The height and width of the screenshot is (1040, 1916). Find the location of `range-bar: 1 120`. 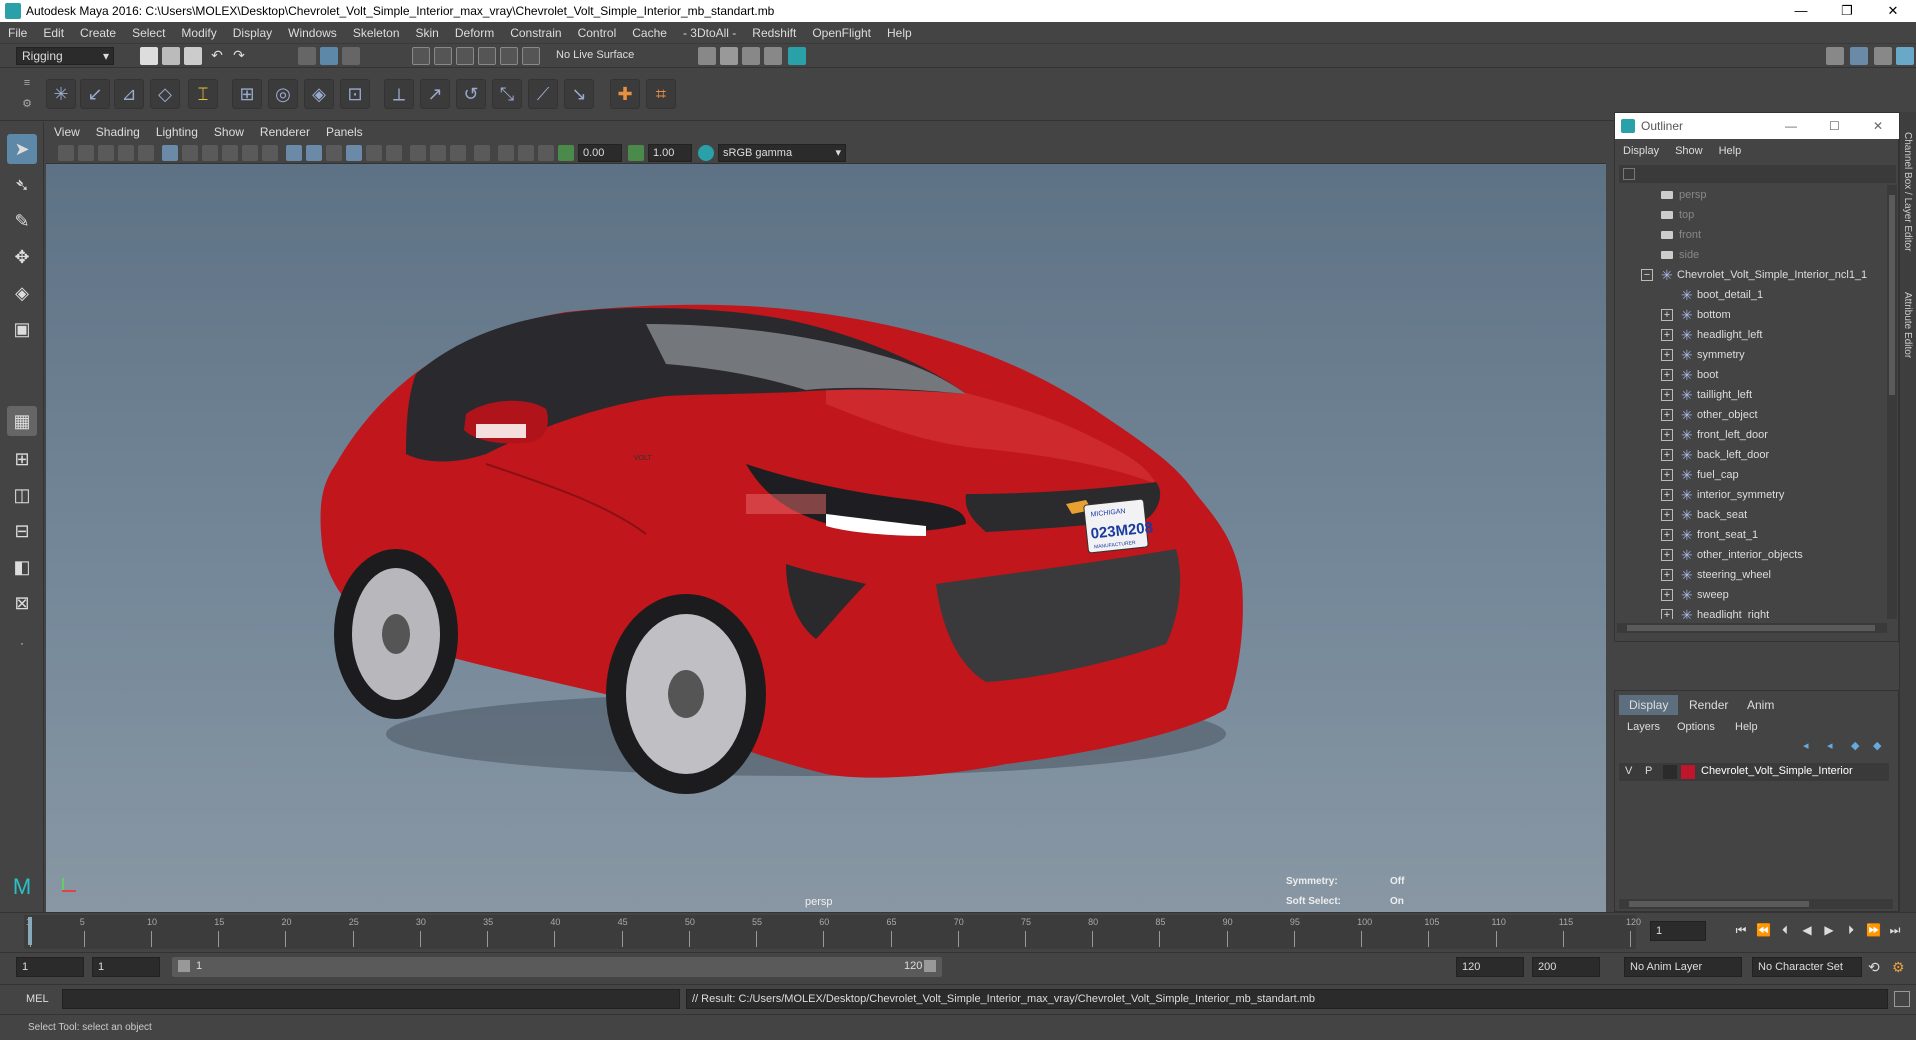

range-bar: 1 120 is located at coordinates (557, 967).